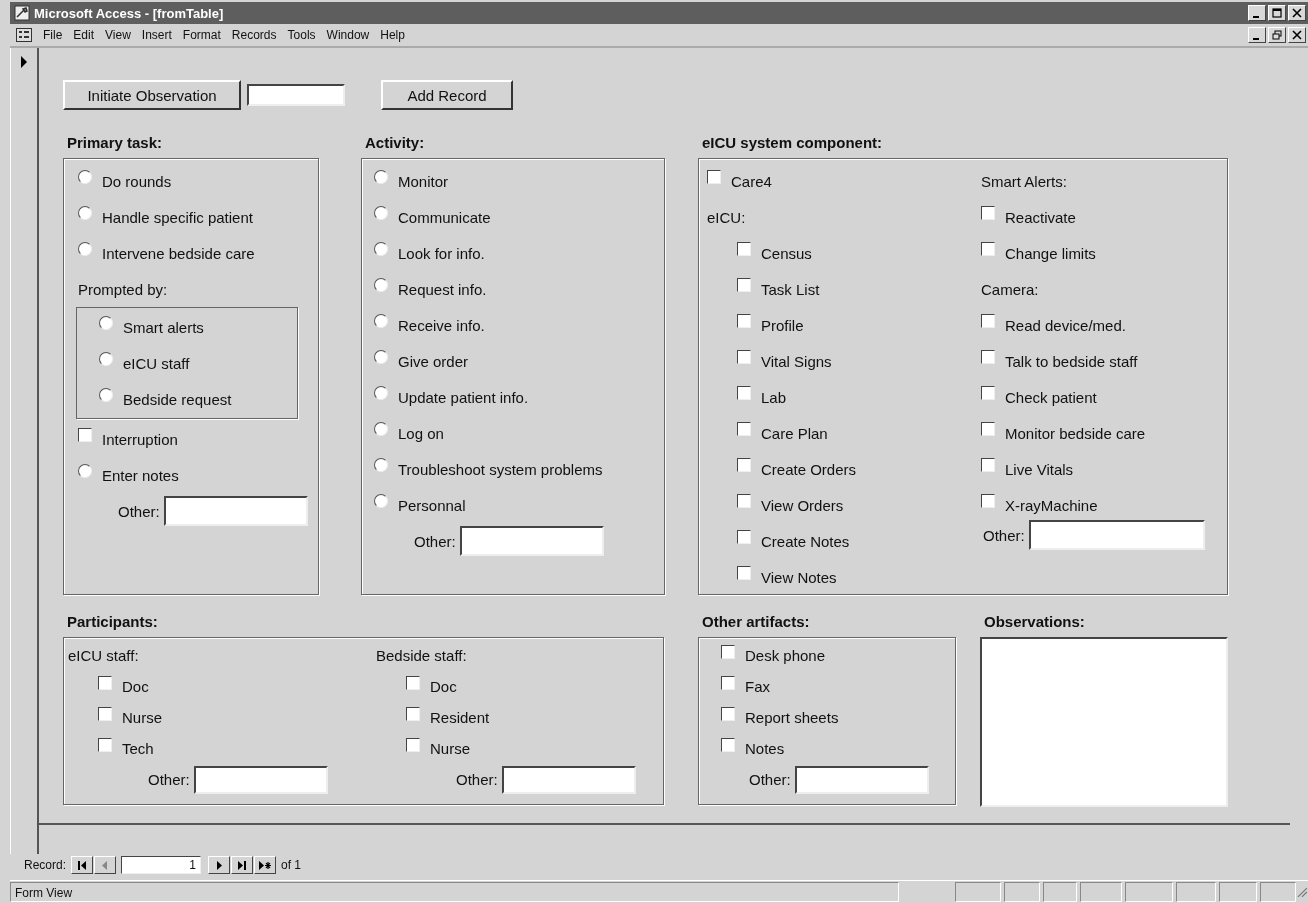  I want to click on option-label: Update patient info., so click(463, 397).